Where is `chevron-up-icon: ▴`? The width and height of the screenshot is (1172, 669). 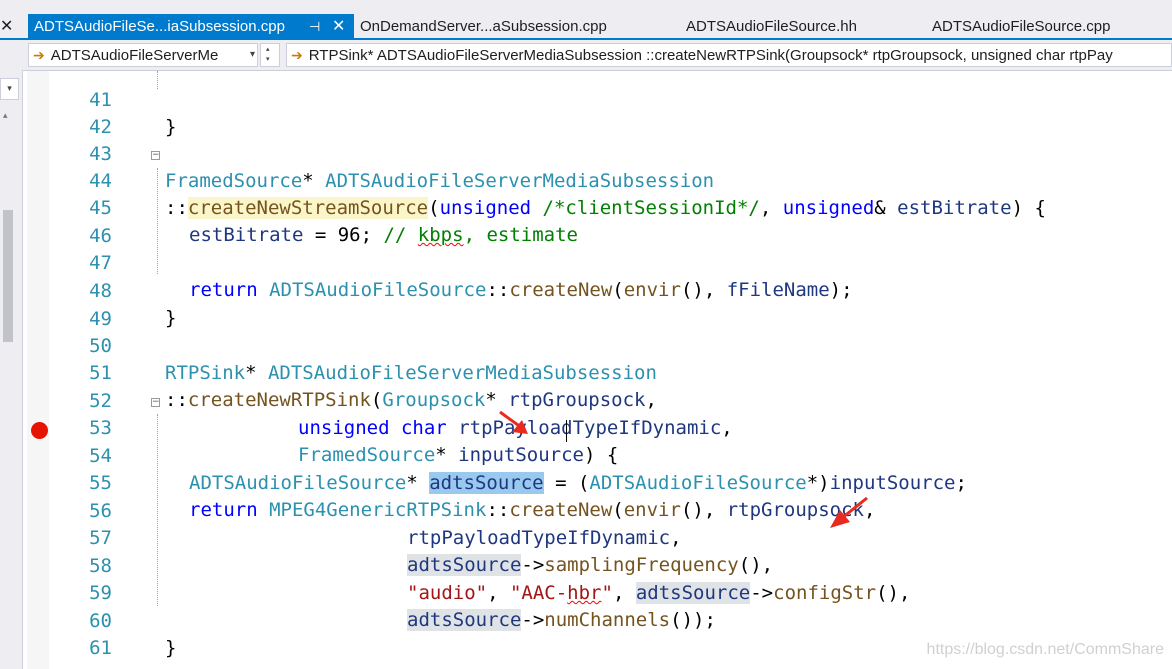 chevron-up-icon: ▴ is located at coordinates (268, 49).